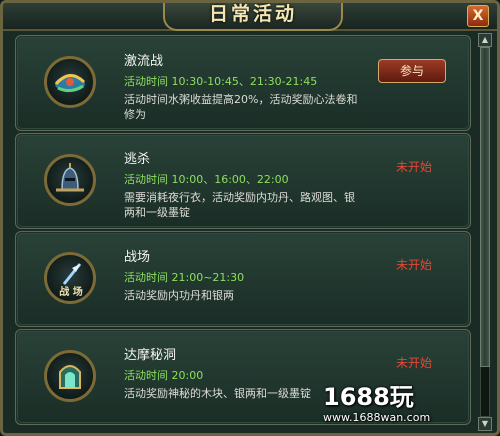 The width and height of the screenshot is (500, 436). What do you see at coordinates (71, 292) in the screenshot?
I see `battlefield-icon-label: 战 场` at bounding box center [71, 292].